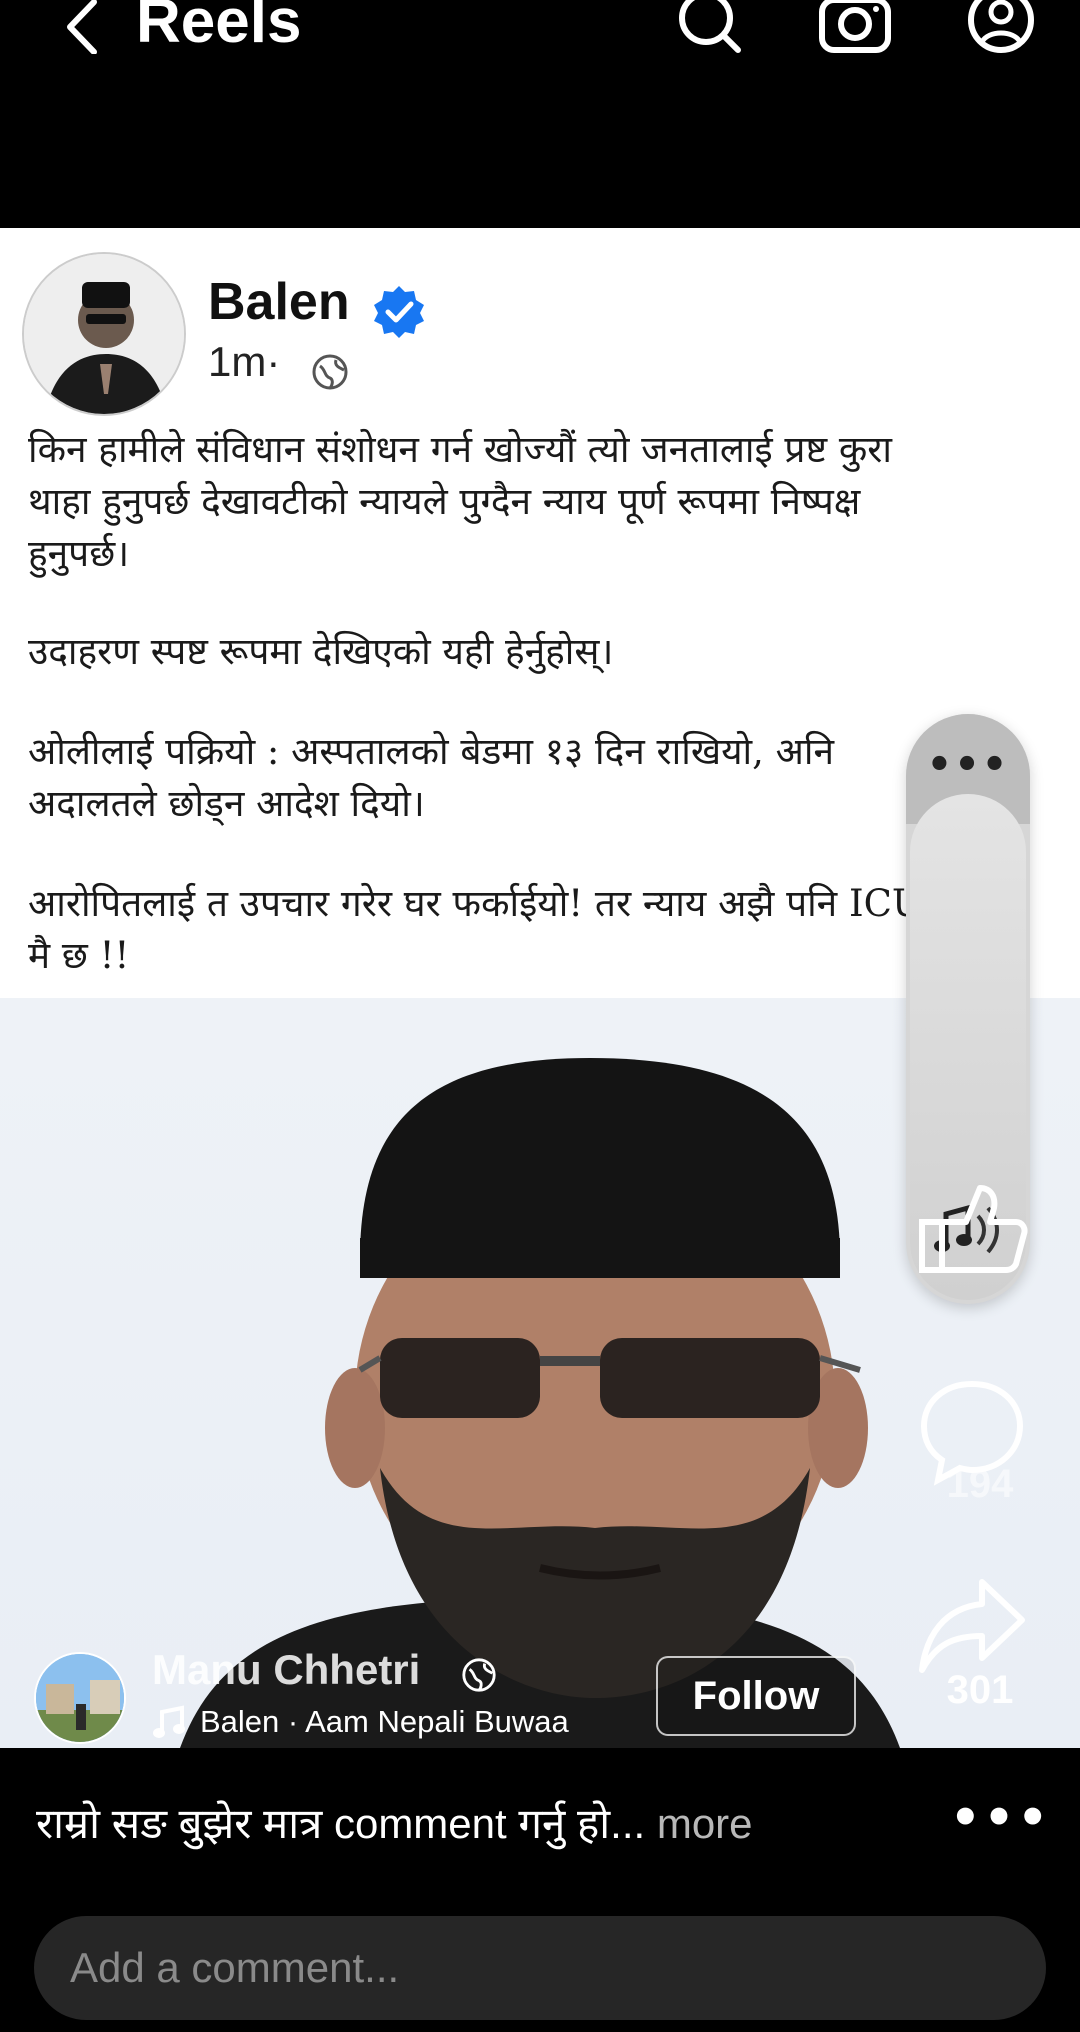 Image resolution: width=1080 pixels, height=2032 pixels. I want to click on audio-label: Balen · Aam Nepali Buwaa, so click(384, 1721).